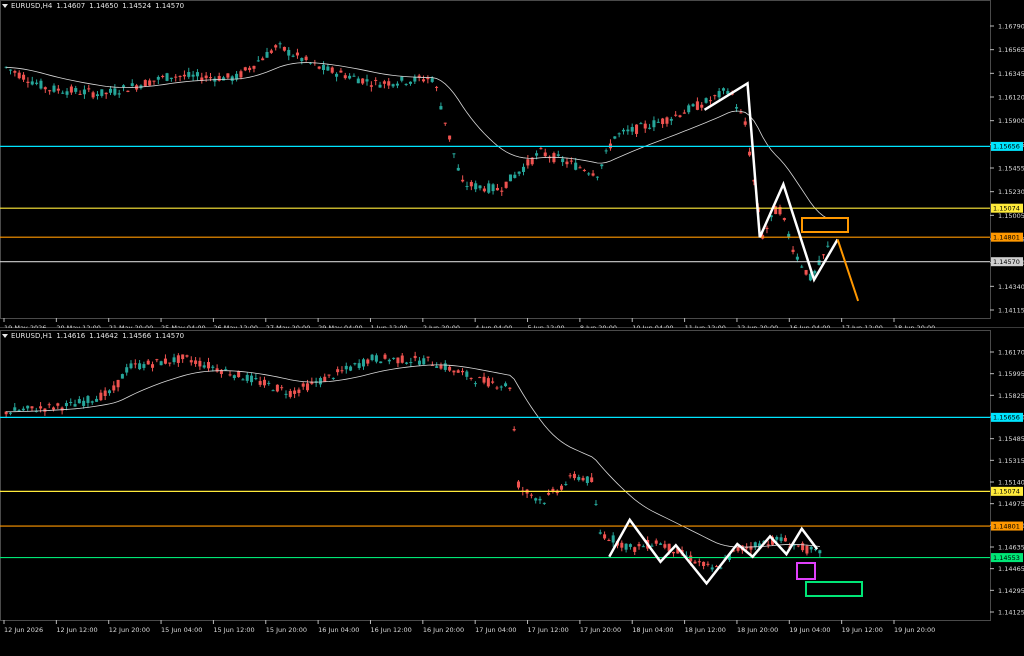  I want to click on x-tick-label: 10 Jun 04:00, so click(652, 326).